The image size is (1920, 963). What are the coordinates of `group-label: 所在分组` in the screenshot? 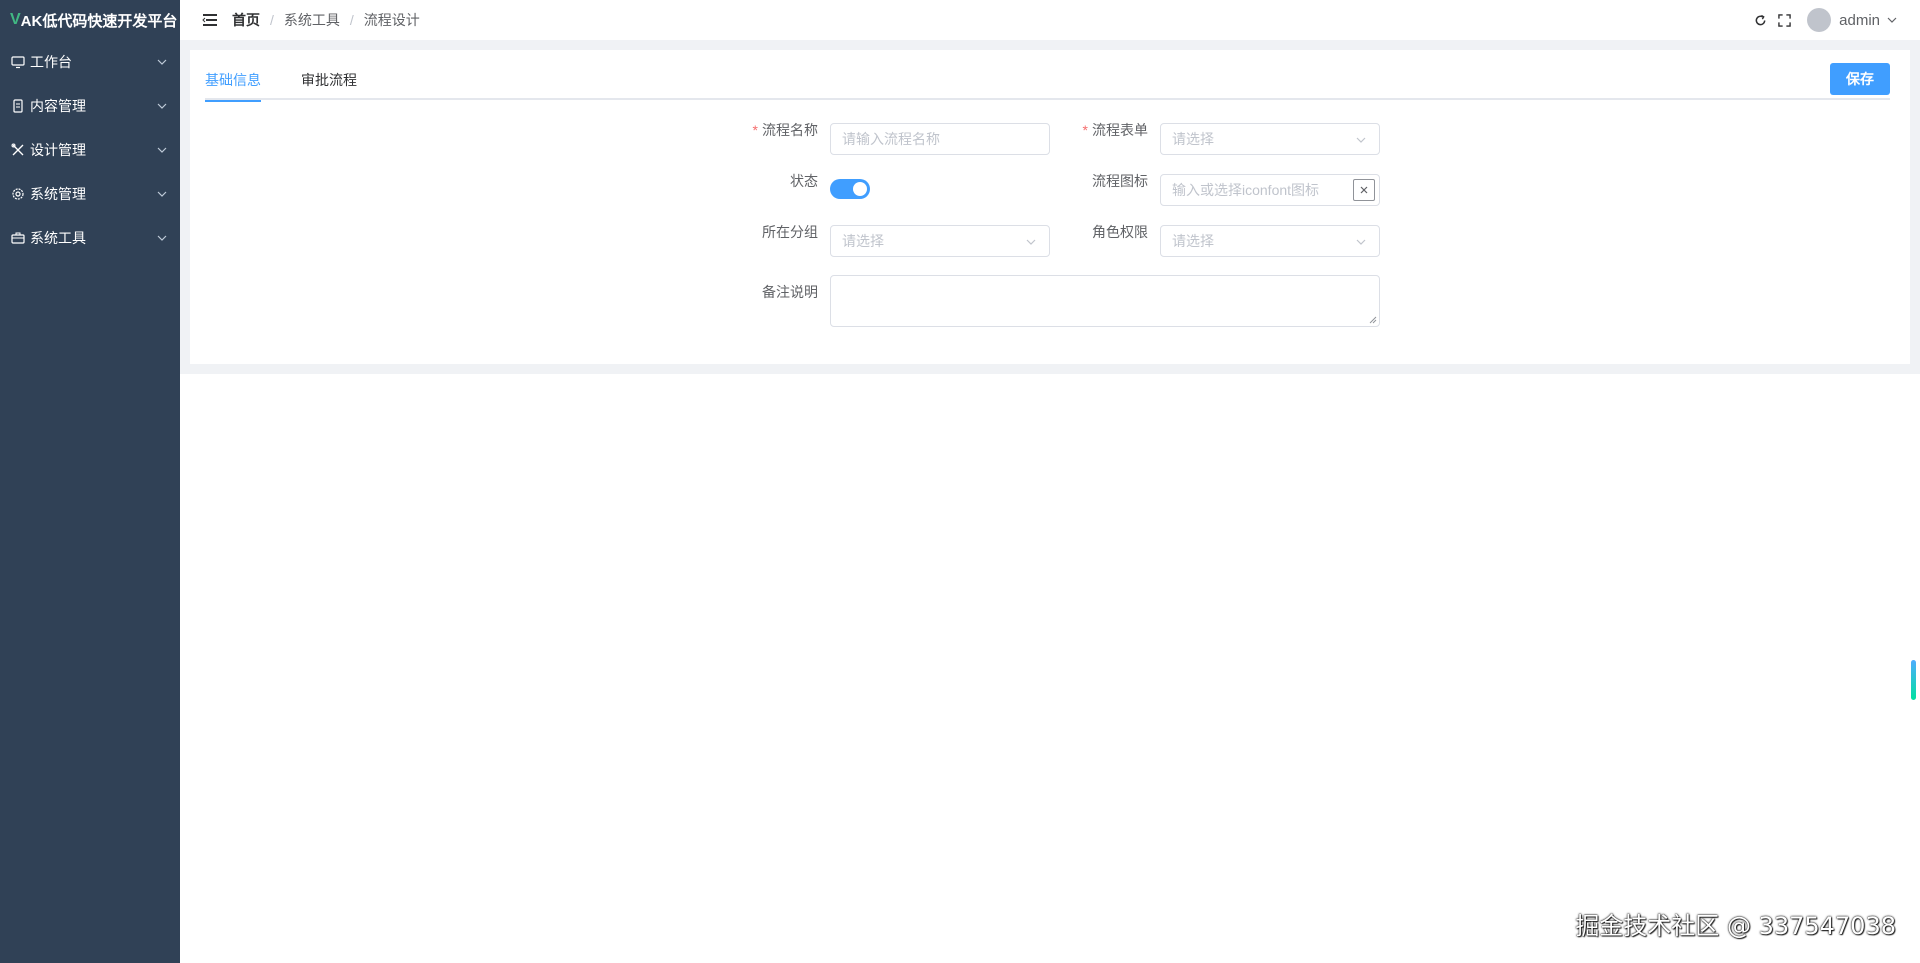 It's located at (768, 232).